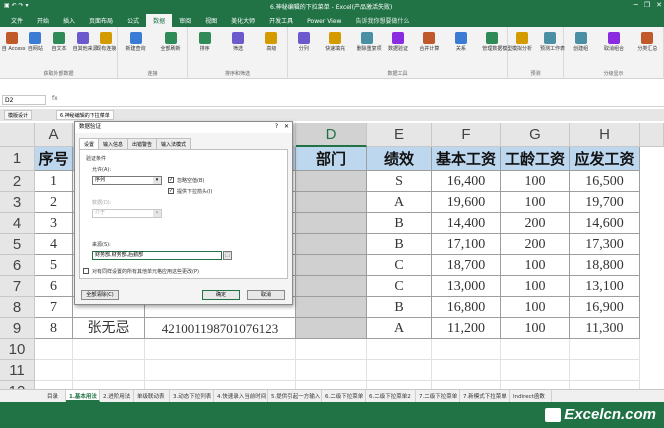 This screenshot has height=428, width=664. I want to click on cell-H1: 应发工资, so click(605, 159).